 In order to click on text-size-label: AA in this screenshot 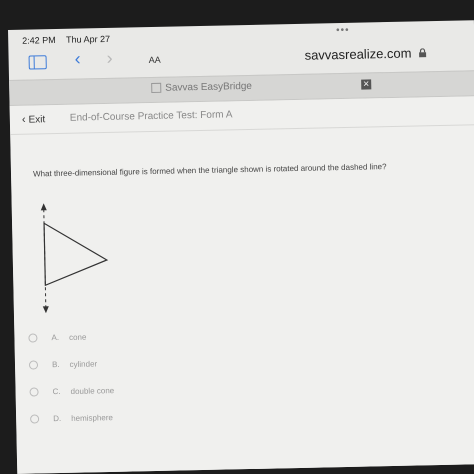, I will do `click(154, 60)`.